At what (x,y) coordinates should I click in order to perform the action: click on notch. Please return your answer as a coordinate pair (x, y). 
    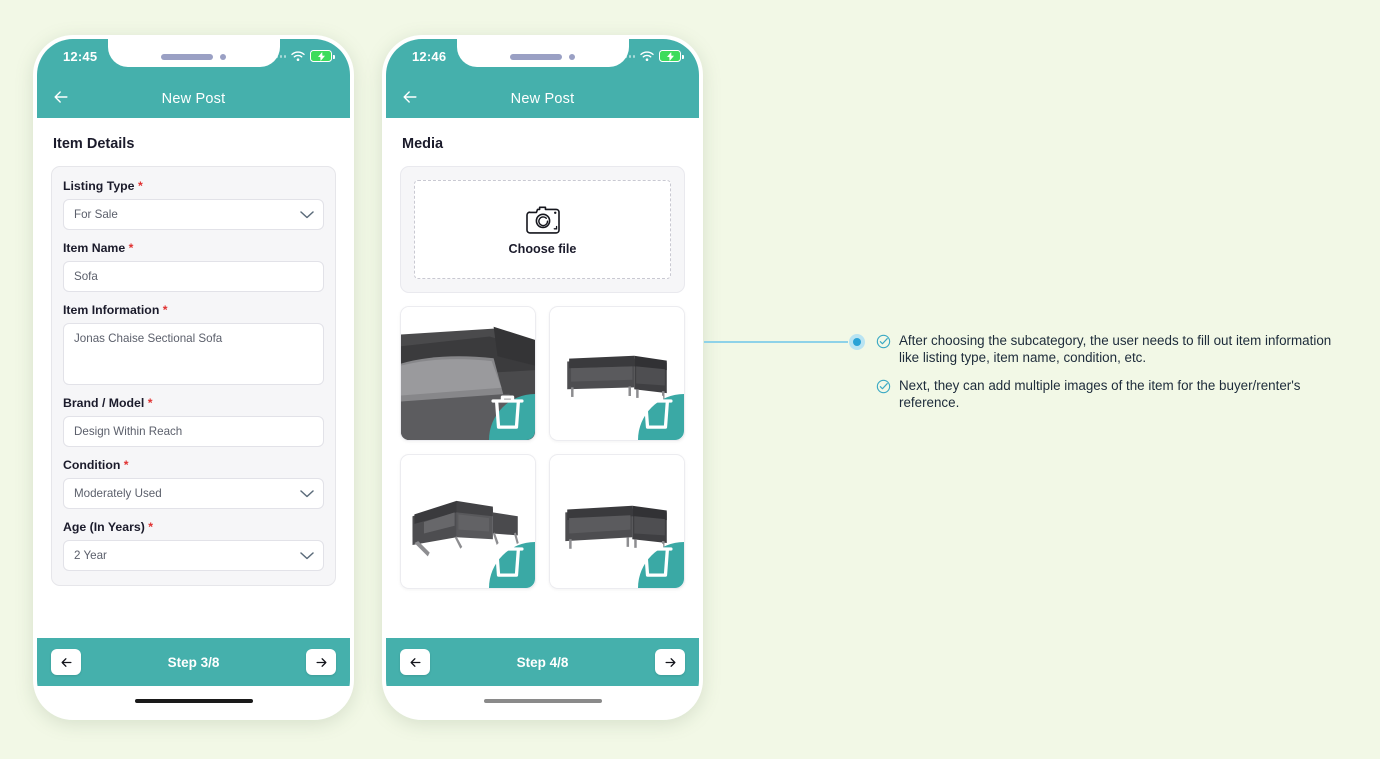
    Looking at the image, I should click on (542, 53).